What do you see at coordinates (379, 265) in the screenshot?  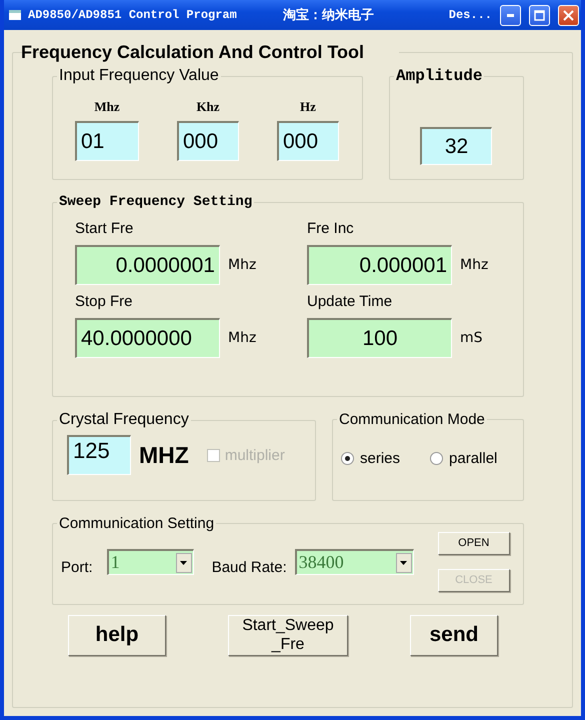 I see `sweep-input: 0.000001` at bounding box center [379, 265].